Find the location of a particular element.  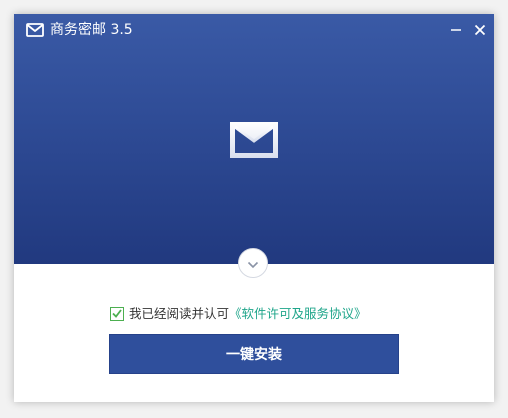

expand-options-button is located at coordinates (253, 263).